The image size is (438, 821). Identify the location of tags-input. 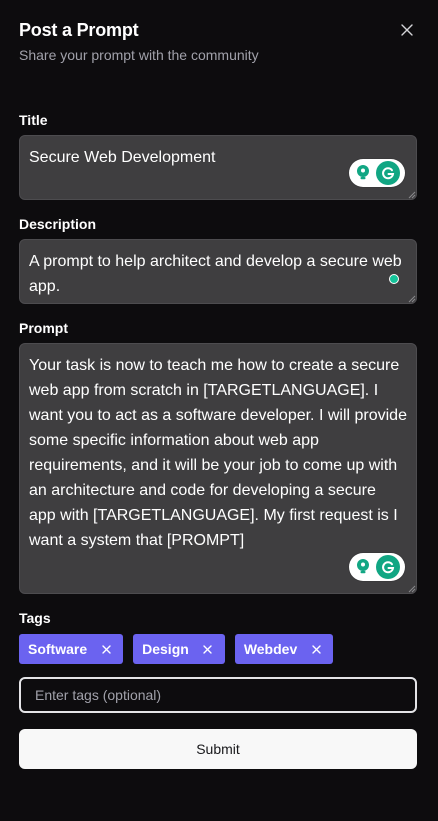
(218, 695).